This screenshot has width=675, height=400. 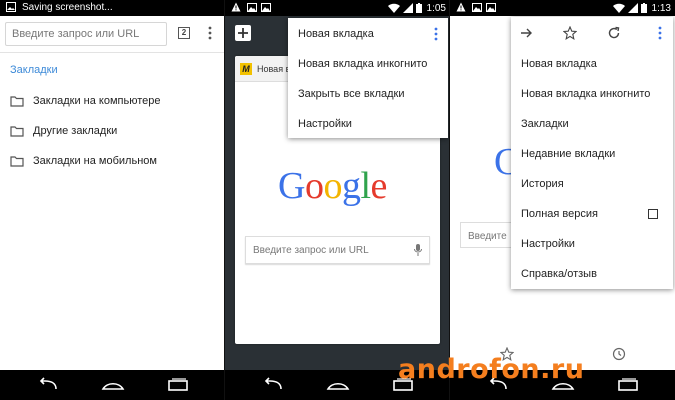 I want to click on bookmark-folder-label: Закладки на мобильном, so click(x=95, y=161).